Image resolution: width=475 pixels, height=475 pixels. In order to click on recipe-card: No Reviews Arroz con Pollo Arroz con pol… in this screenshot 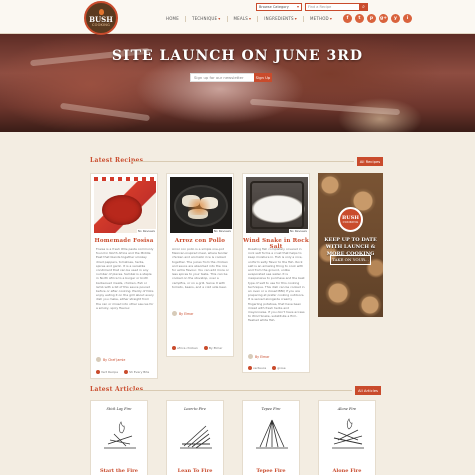, I will do `click(200, 265)`.